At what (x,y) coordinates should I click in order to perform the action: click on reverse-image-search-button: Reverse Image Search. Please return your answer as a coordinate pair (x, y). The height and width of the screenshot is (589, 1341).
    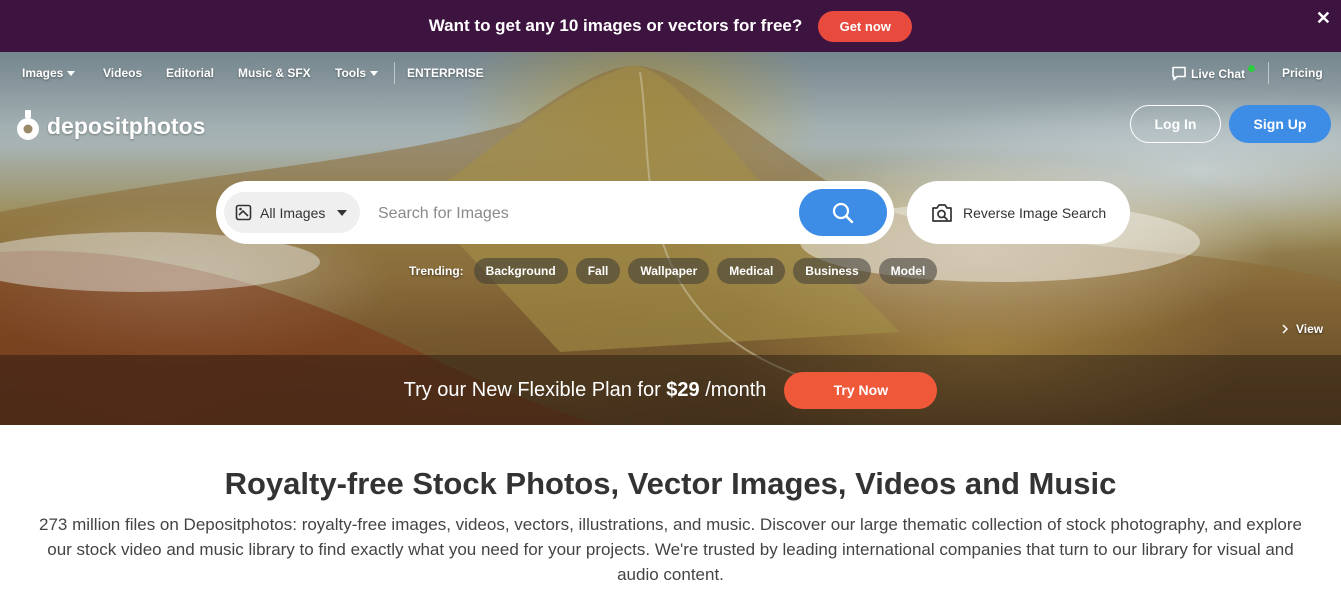
    Looking at the image, I should click on (1018, 212).